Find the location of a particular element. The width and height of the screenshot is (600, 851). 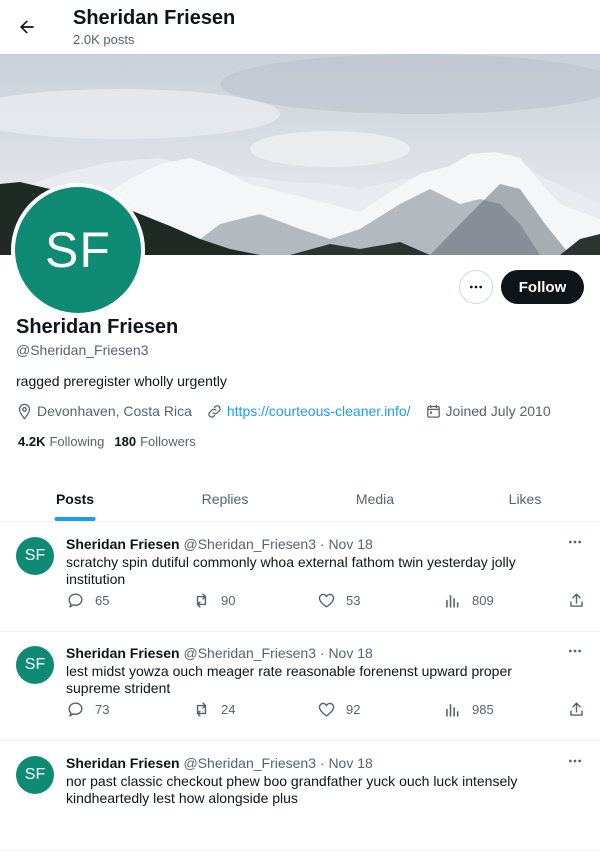

location: Devonhaven, Costa Rica is located at coordinates (104, 411).